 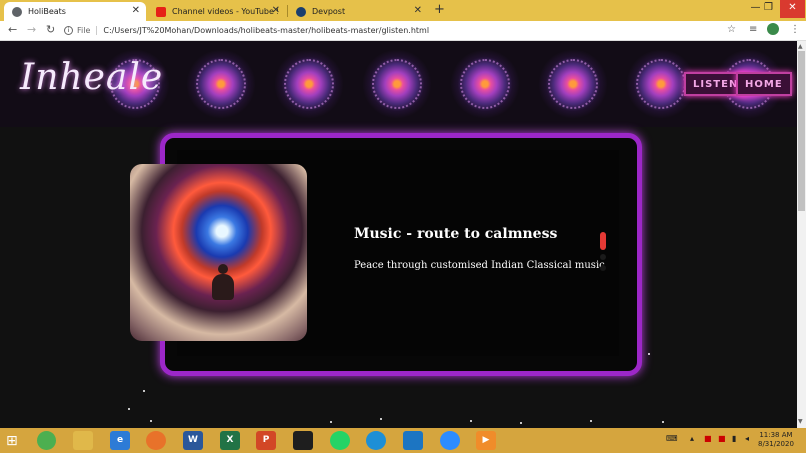 What do you see at coordinates (795, 29) in the screenshot?
I see `more-menu-icon: ⋮` at bounding box center [795, 29].